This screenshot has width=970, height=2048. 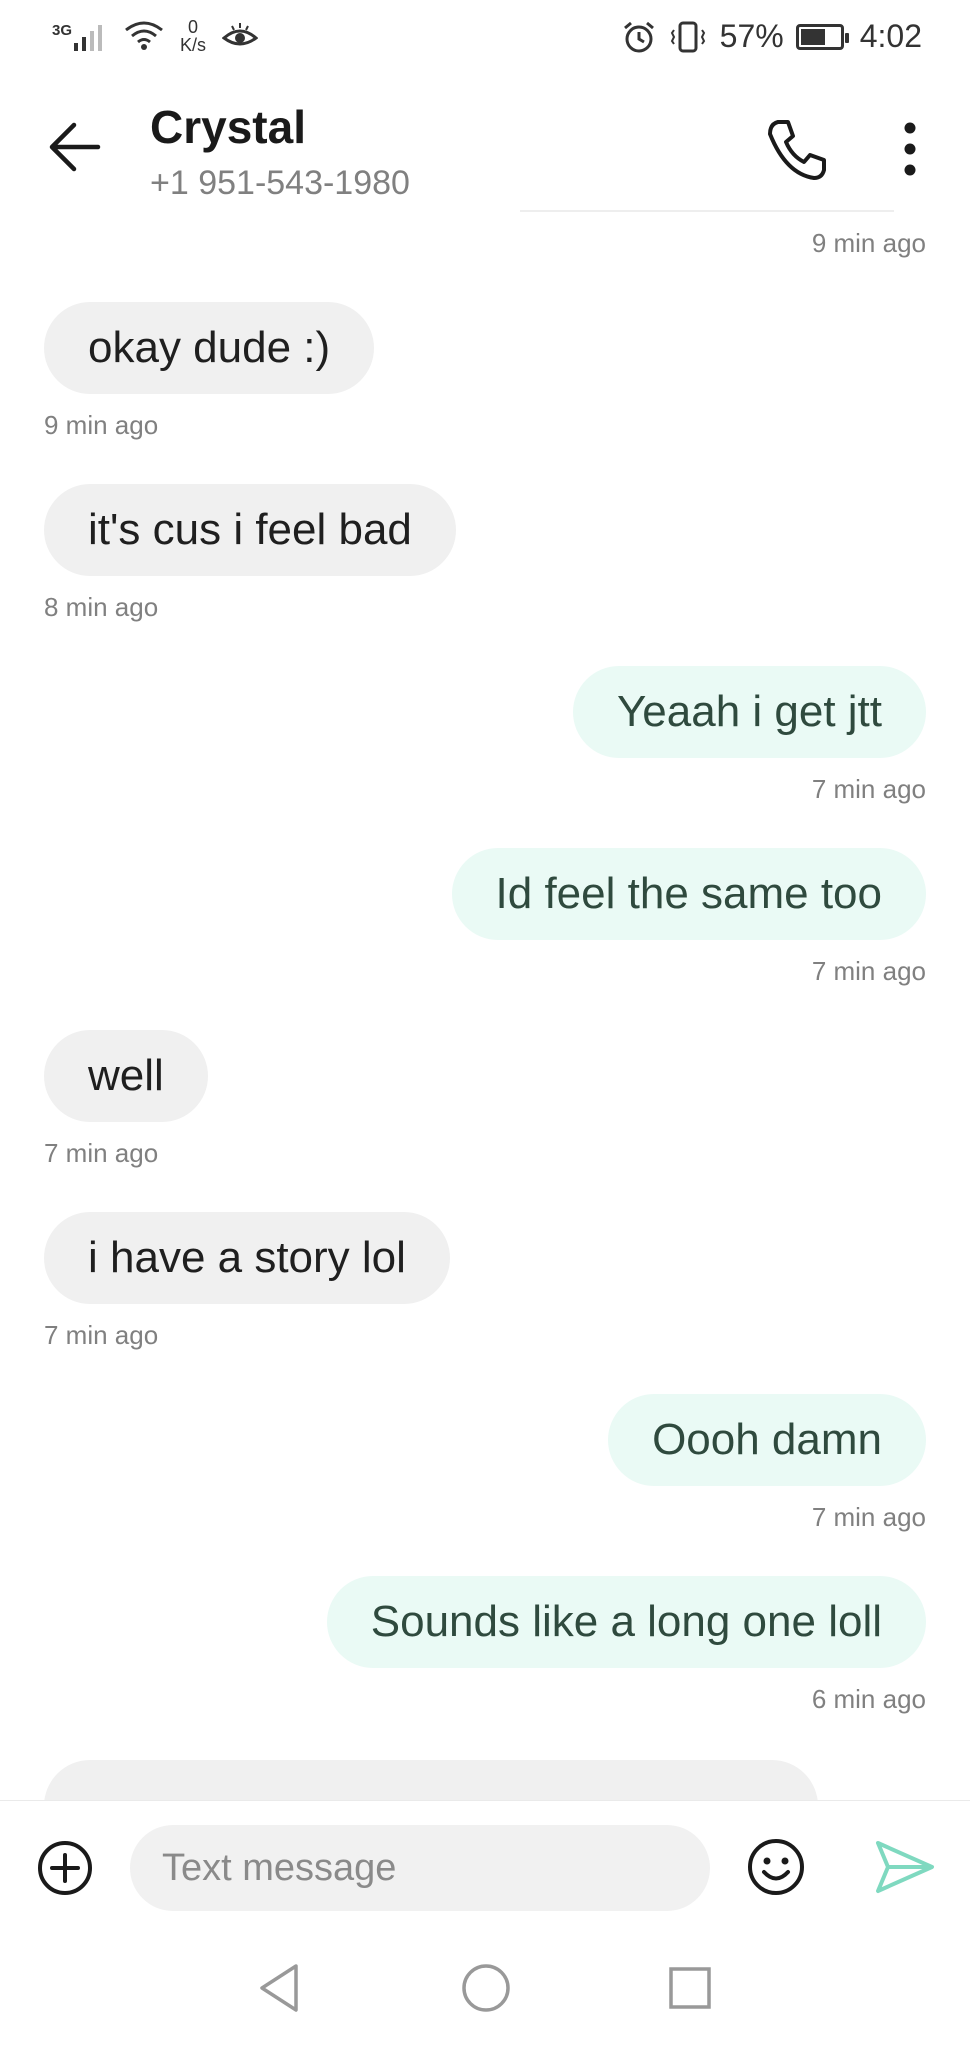 I want to click on message-outgoing: Oooh damn, so click(x=767, y=1440).